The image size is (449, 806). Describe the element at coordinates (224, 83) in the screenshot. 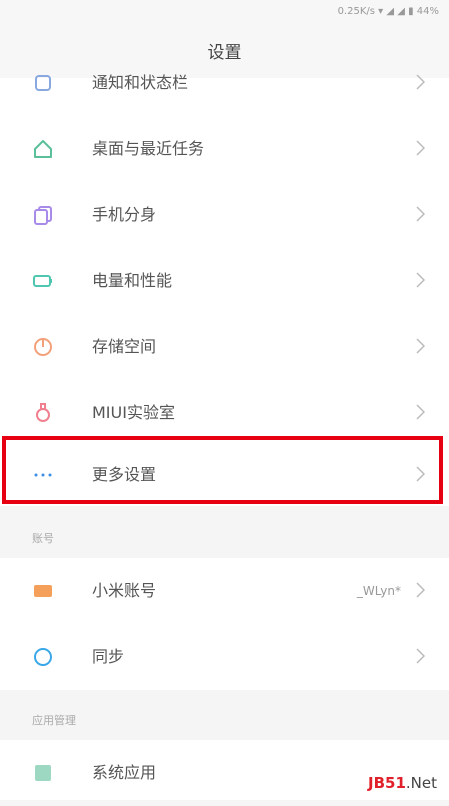

I see `settings-item-notifications: 通知和状态栏` at that location.